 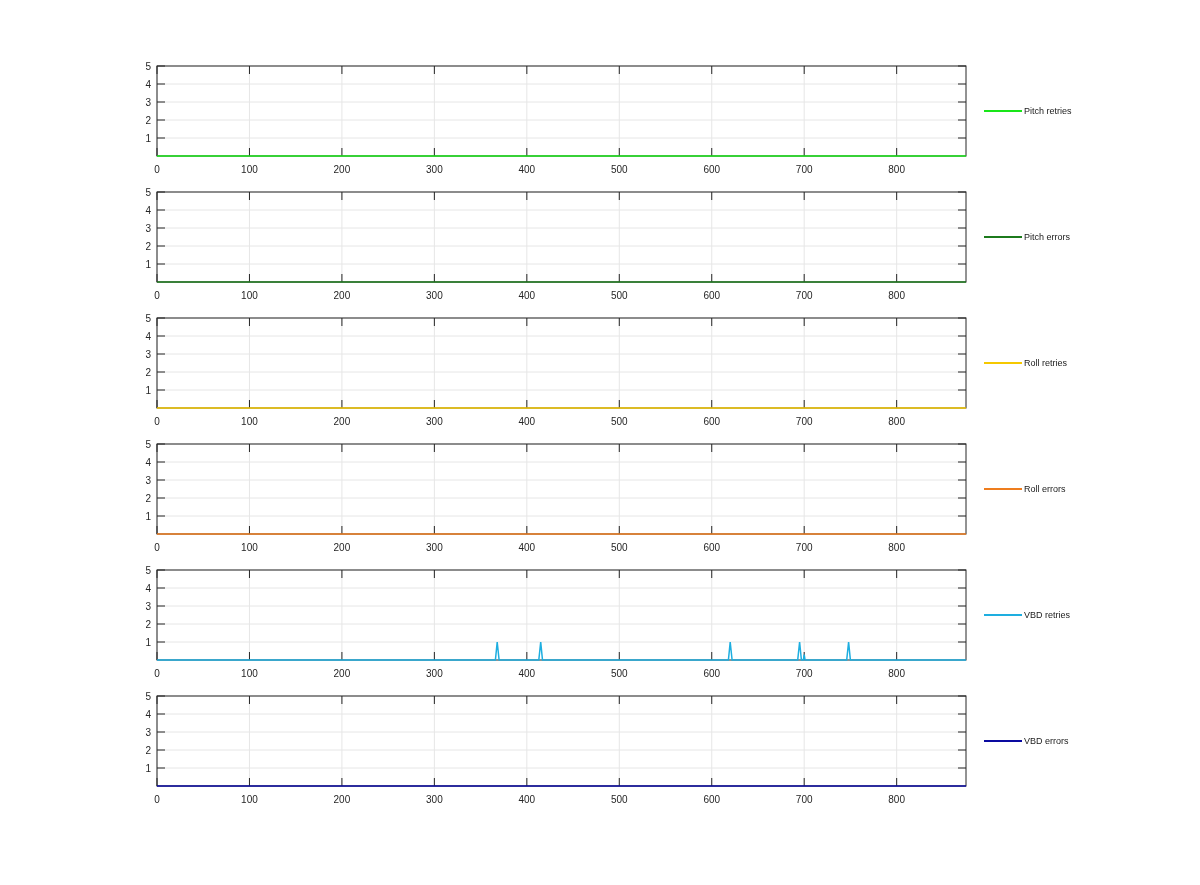 I want to click on legend-label: VBD retries, so click(x=1047, y=615).